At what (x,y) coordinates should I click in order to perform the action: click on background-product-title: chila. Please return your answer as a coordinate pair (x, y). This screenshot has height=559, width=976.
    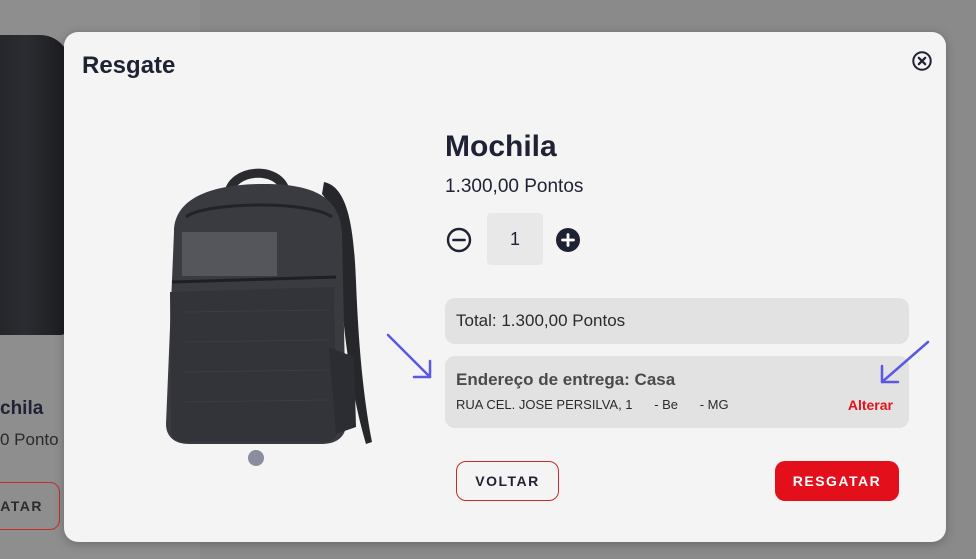
    Looking at the image, I should click on (22, 408).